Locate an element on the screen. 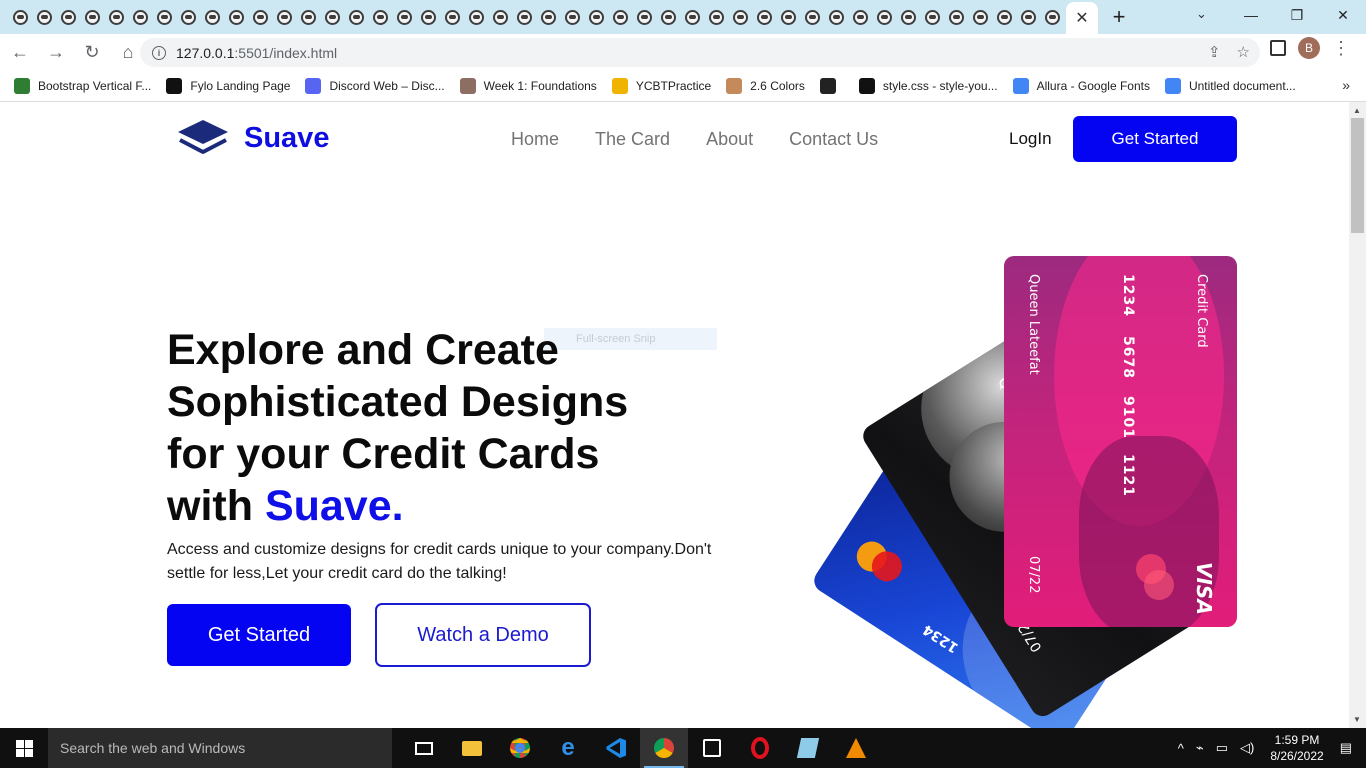 The width and height of the screenshot is (1366, 768). minimize-button: — is located at coordinates (1251, 15).